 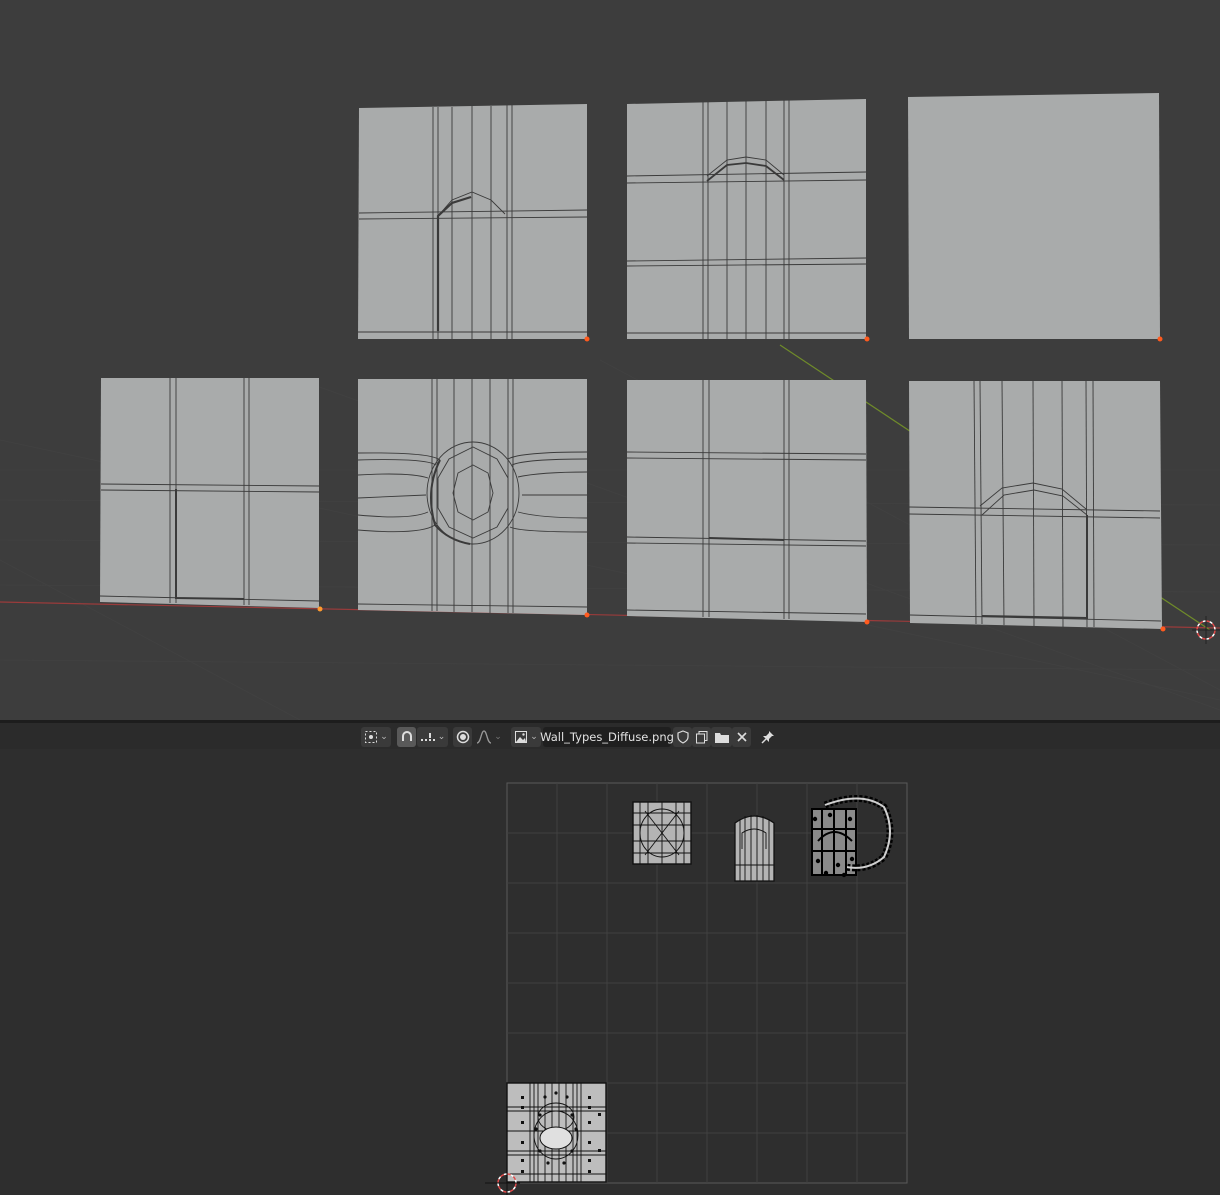 What do you see at coordinates (662, 833) in the screenshot?
I see `uv-island-round-window` at bounding box center [662, 833].